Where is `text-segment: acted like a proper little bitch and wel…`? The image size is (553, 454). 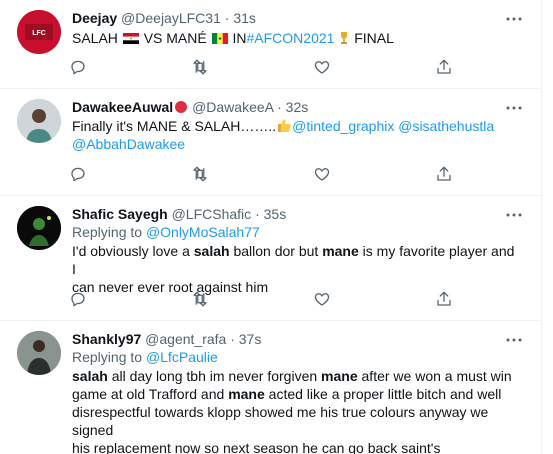 text-segment: acted like a proper little bitch and wel… is located at coordinates (383, 394).